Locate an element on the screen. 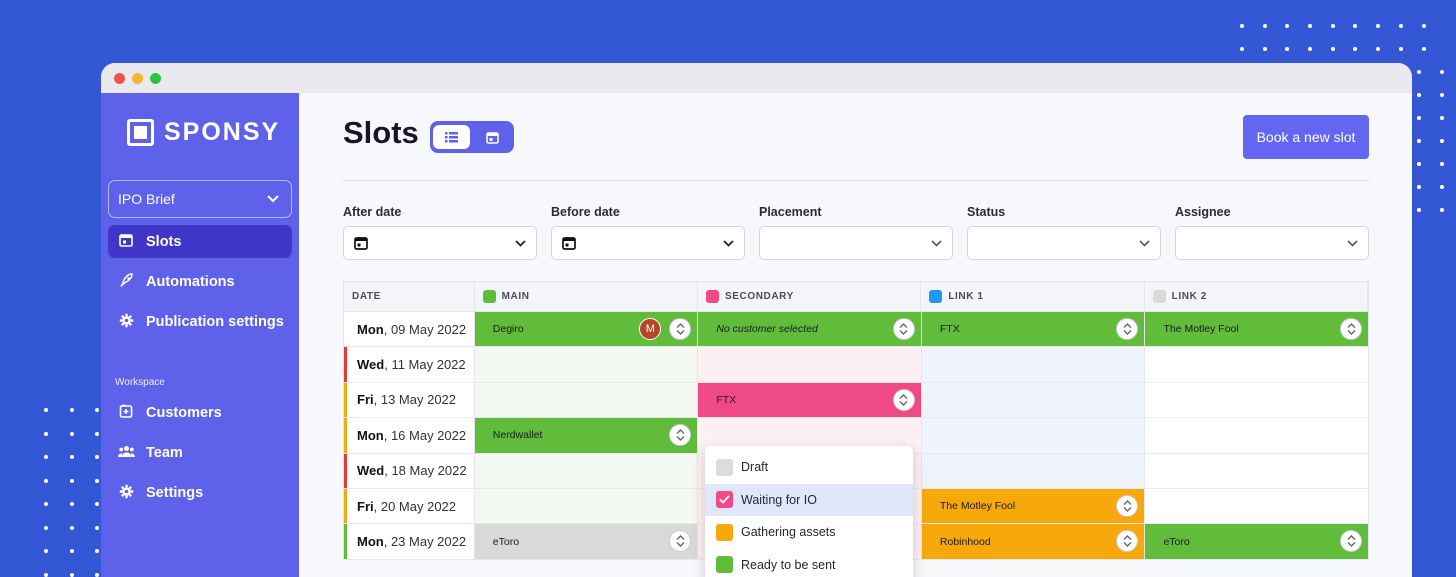  section-label-workspace: Workspace is located at coordinates (140, 382).